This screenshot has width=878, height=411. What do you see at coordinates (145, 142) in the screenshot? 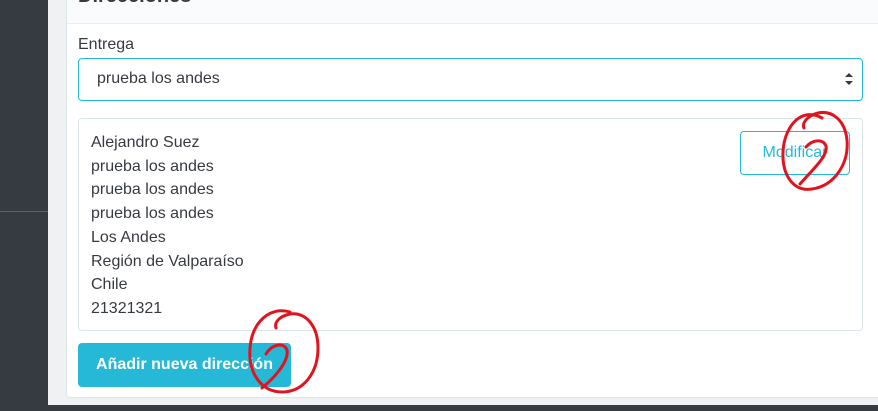
I see `address-line-name: Alejandro Suez` at bounding box center [145, 142].